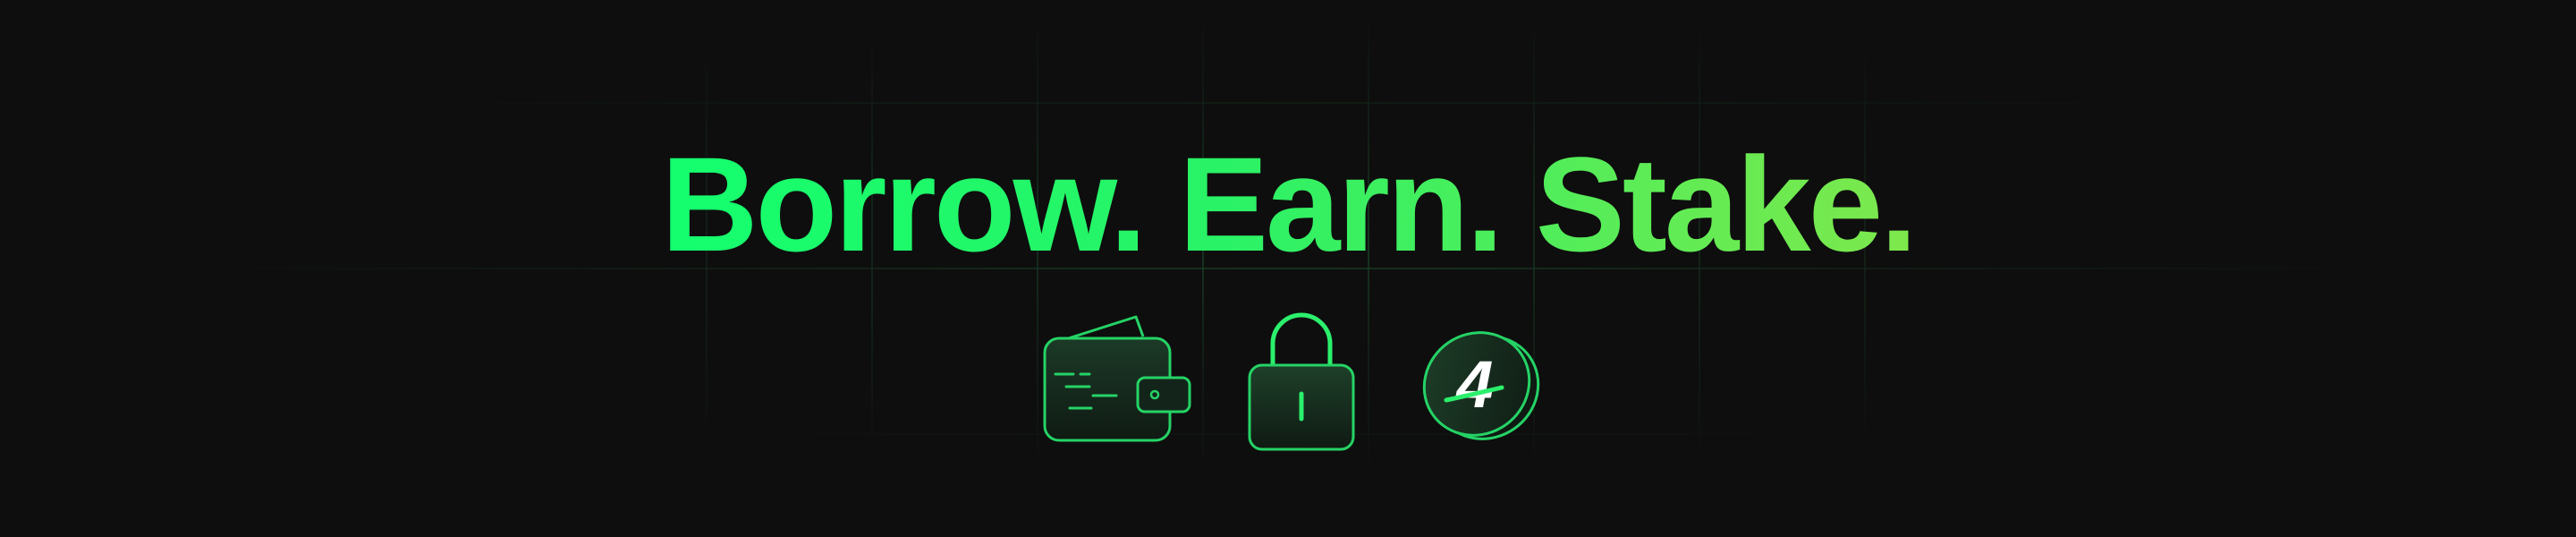  Describe the element at coordinates (1301, 381) in the screenshot. I see `lock-icon` at that location.